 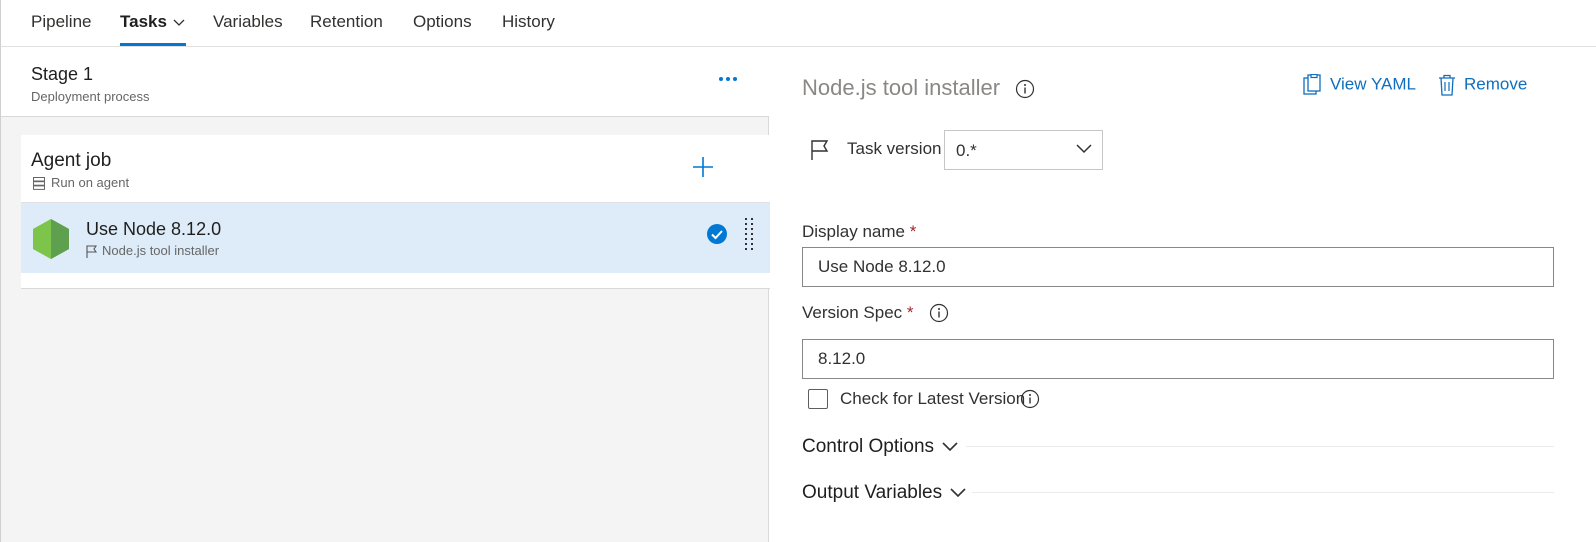 What do you see at coordinates (154, 229) in the screenshot?
I see `task-title: Use Node 8.12.0` at bounding box center [154, 229].